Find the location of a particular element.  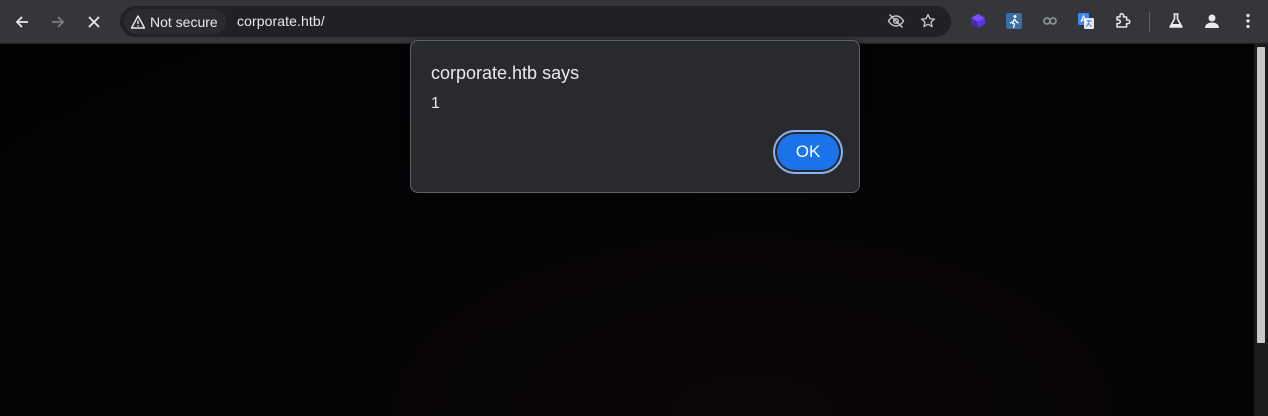

labs-button is located at coordinates (1176, 21).